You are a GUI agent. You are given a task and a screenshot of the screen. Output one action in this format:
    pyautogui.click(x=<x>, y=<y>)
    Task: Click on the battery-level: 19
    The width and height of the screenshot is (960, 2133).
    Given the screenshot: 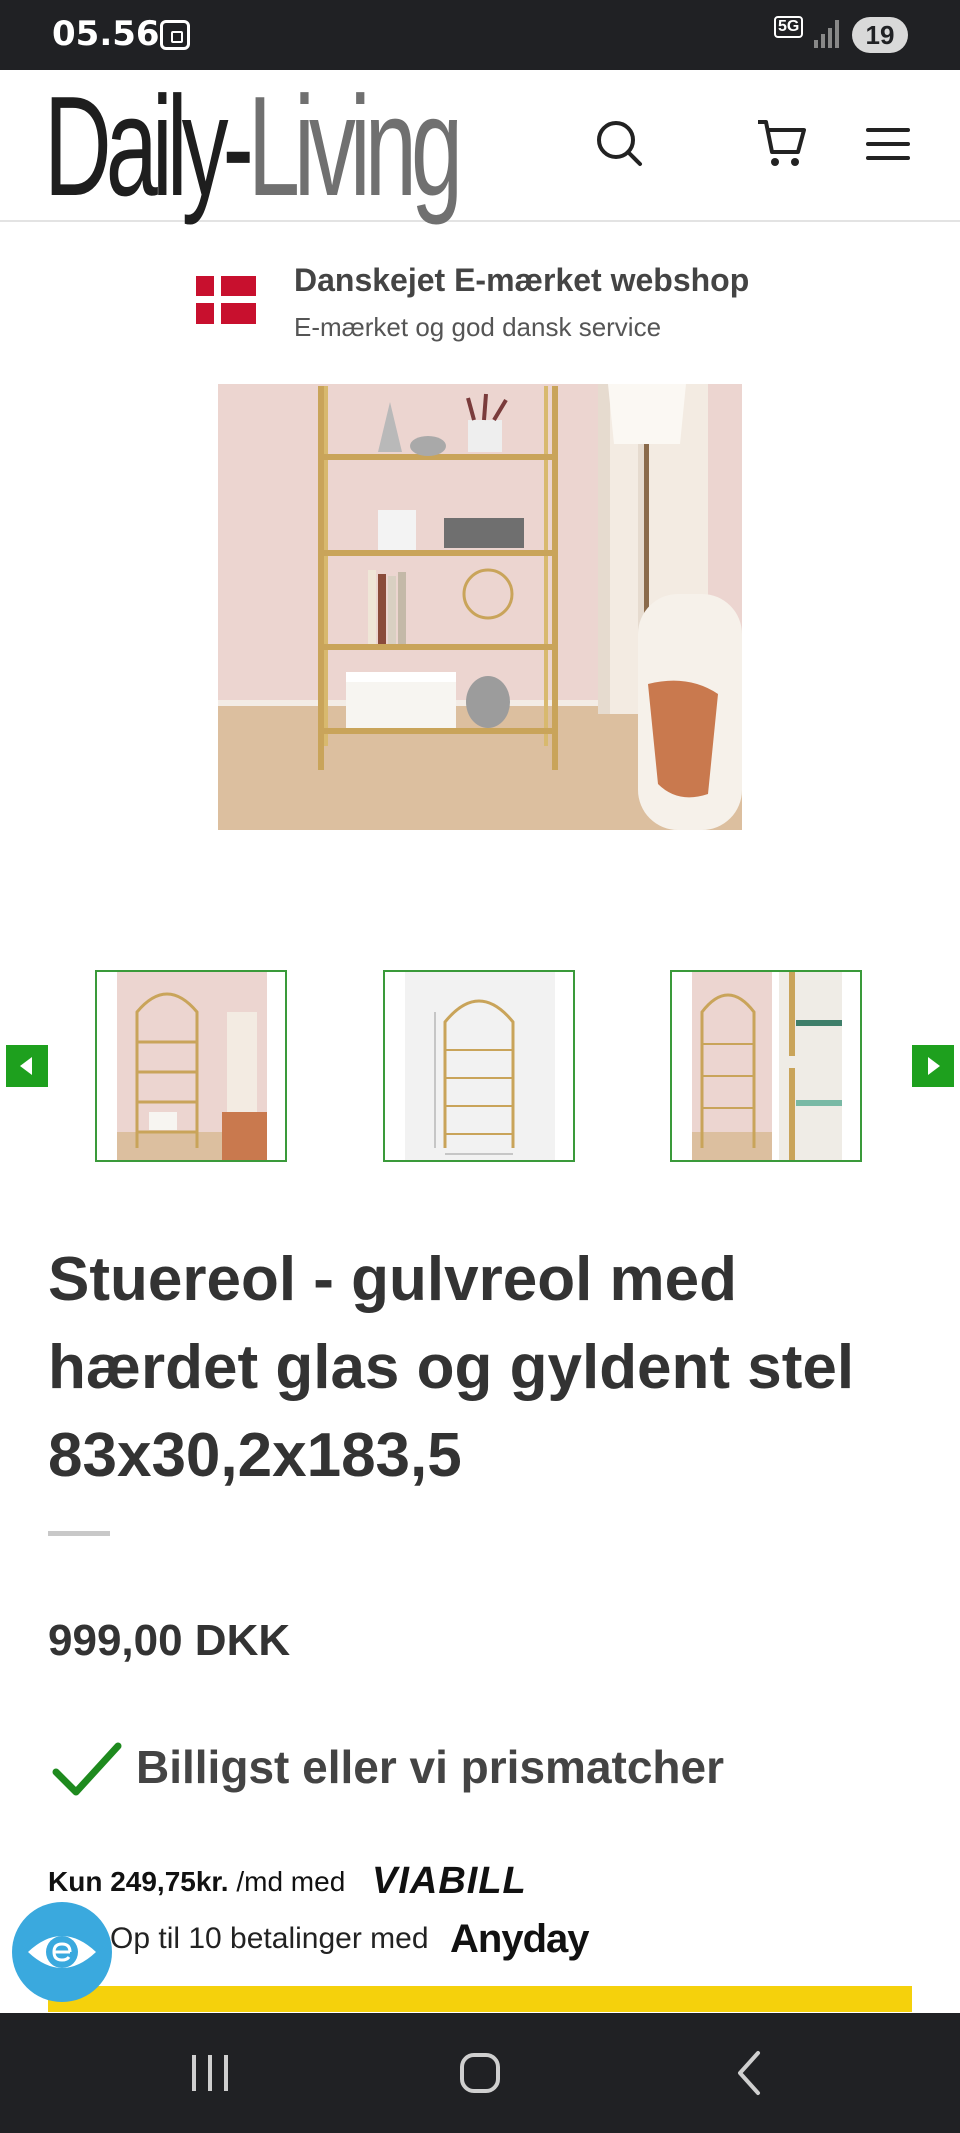 What is the action you would take?
    pyautogui.click(x=880, y=35)
    